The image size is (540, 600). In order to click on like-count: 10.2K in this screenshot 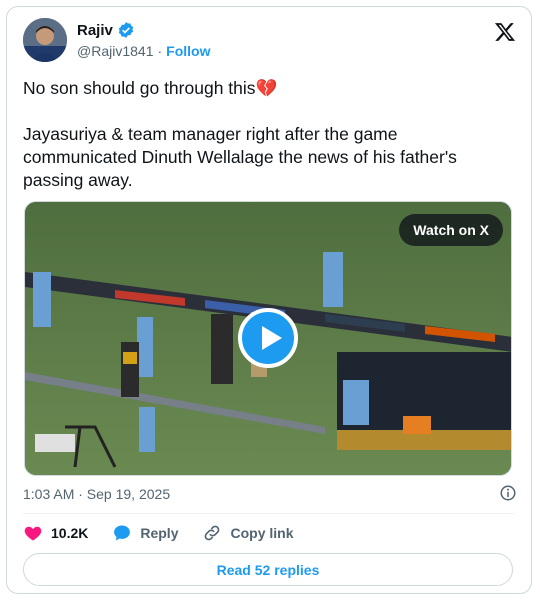, I will do `click(70, 533)`.